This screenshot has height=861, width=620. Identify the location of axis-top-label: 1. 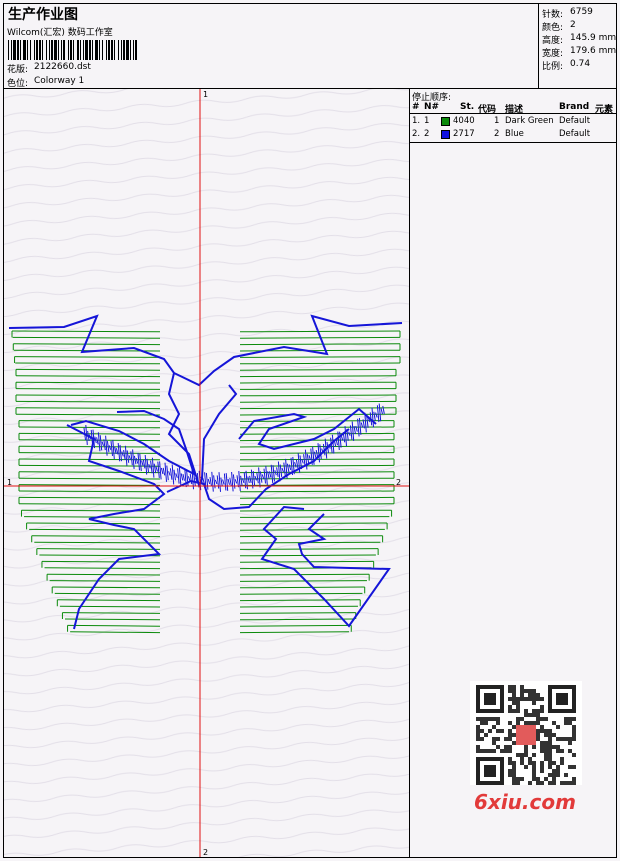
(205, 94).